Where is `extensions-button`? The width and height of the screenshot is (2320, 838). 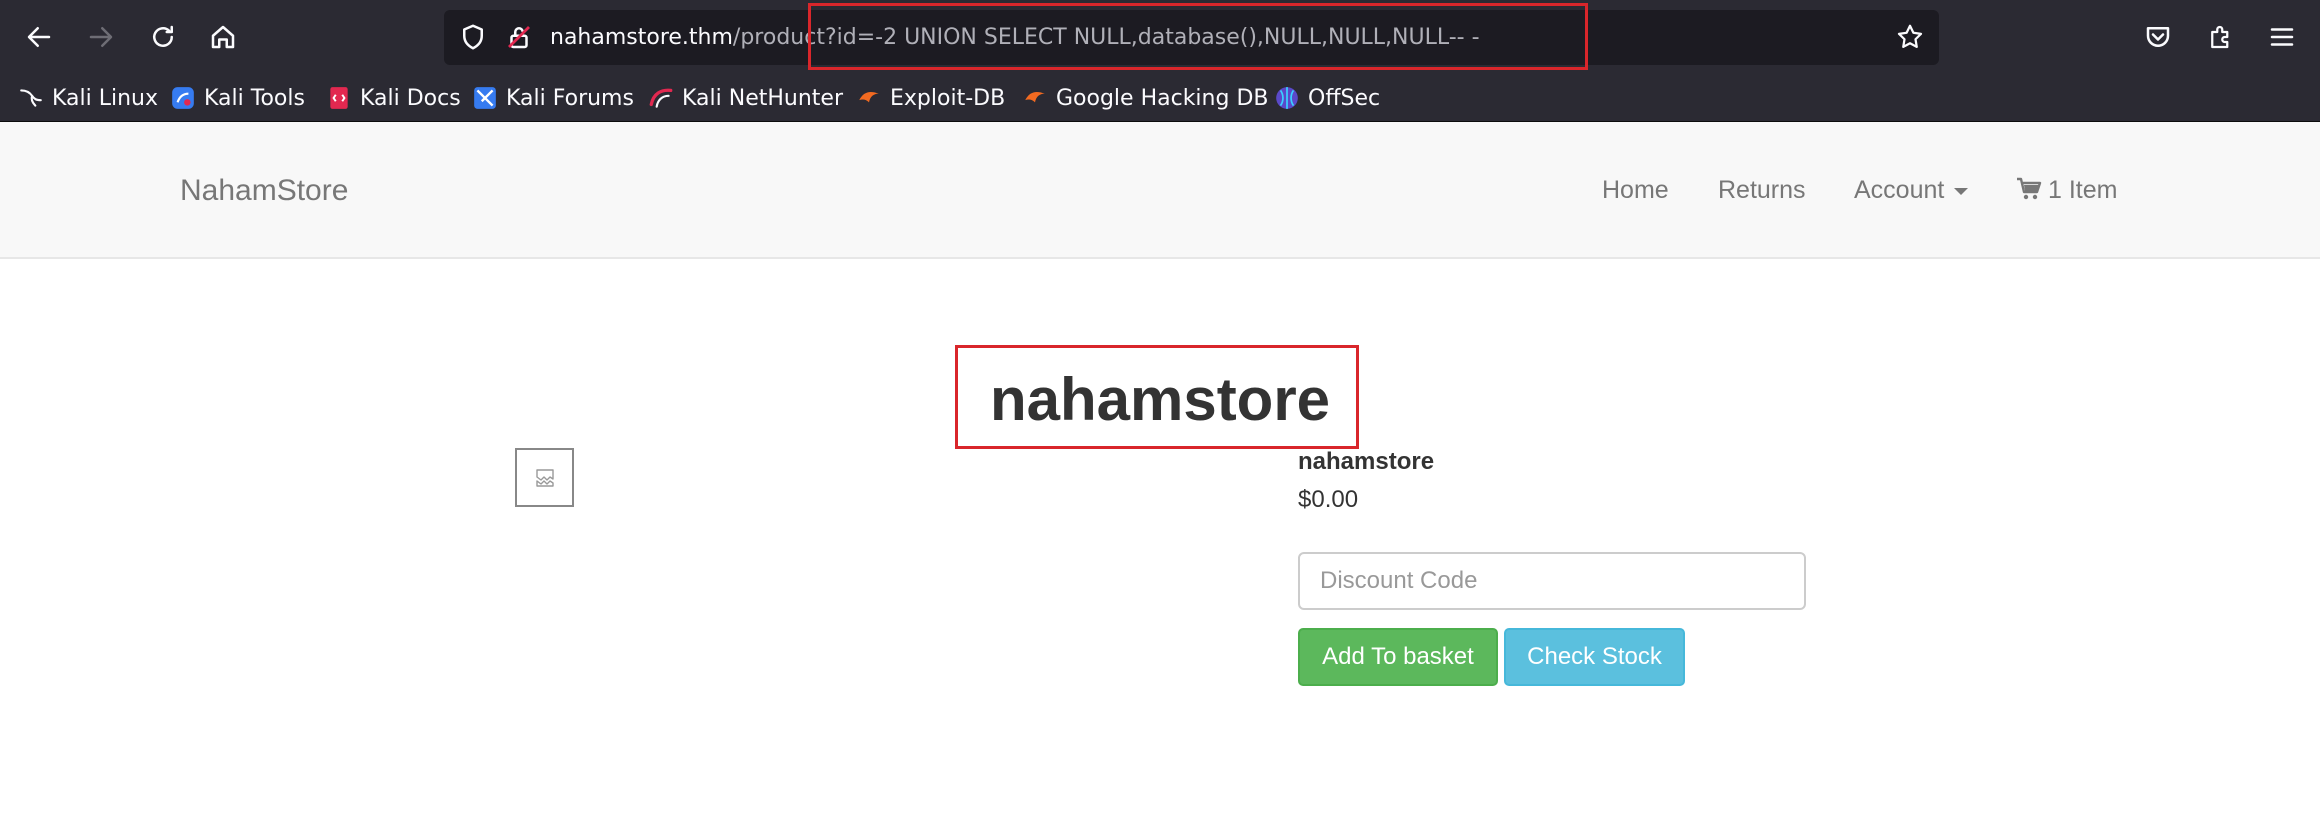 extensions-button is located at coordinates (2221, 37).